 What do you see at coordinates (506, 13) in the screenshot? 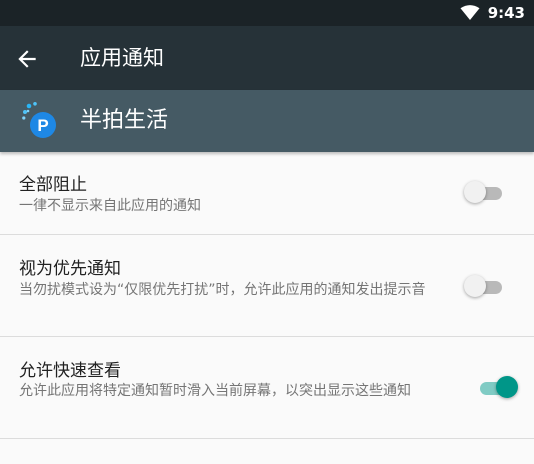
I see `status-time: 9:43` at bounding box center [506, 13].